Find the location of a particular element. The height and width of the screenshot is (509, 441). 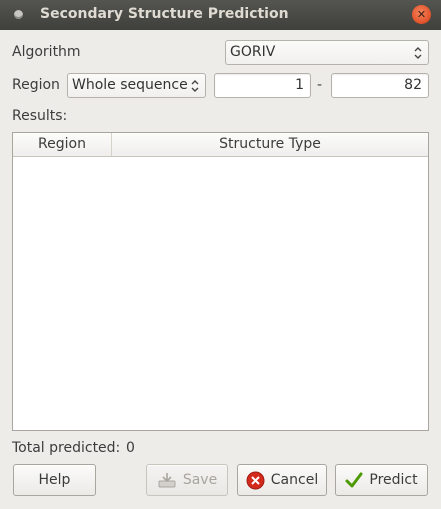

region-from-input: 1 is located at coordinates (262, 85).